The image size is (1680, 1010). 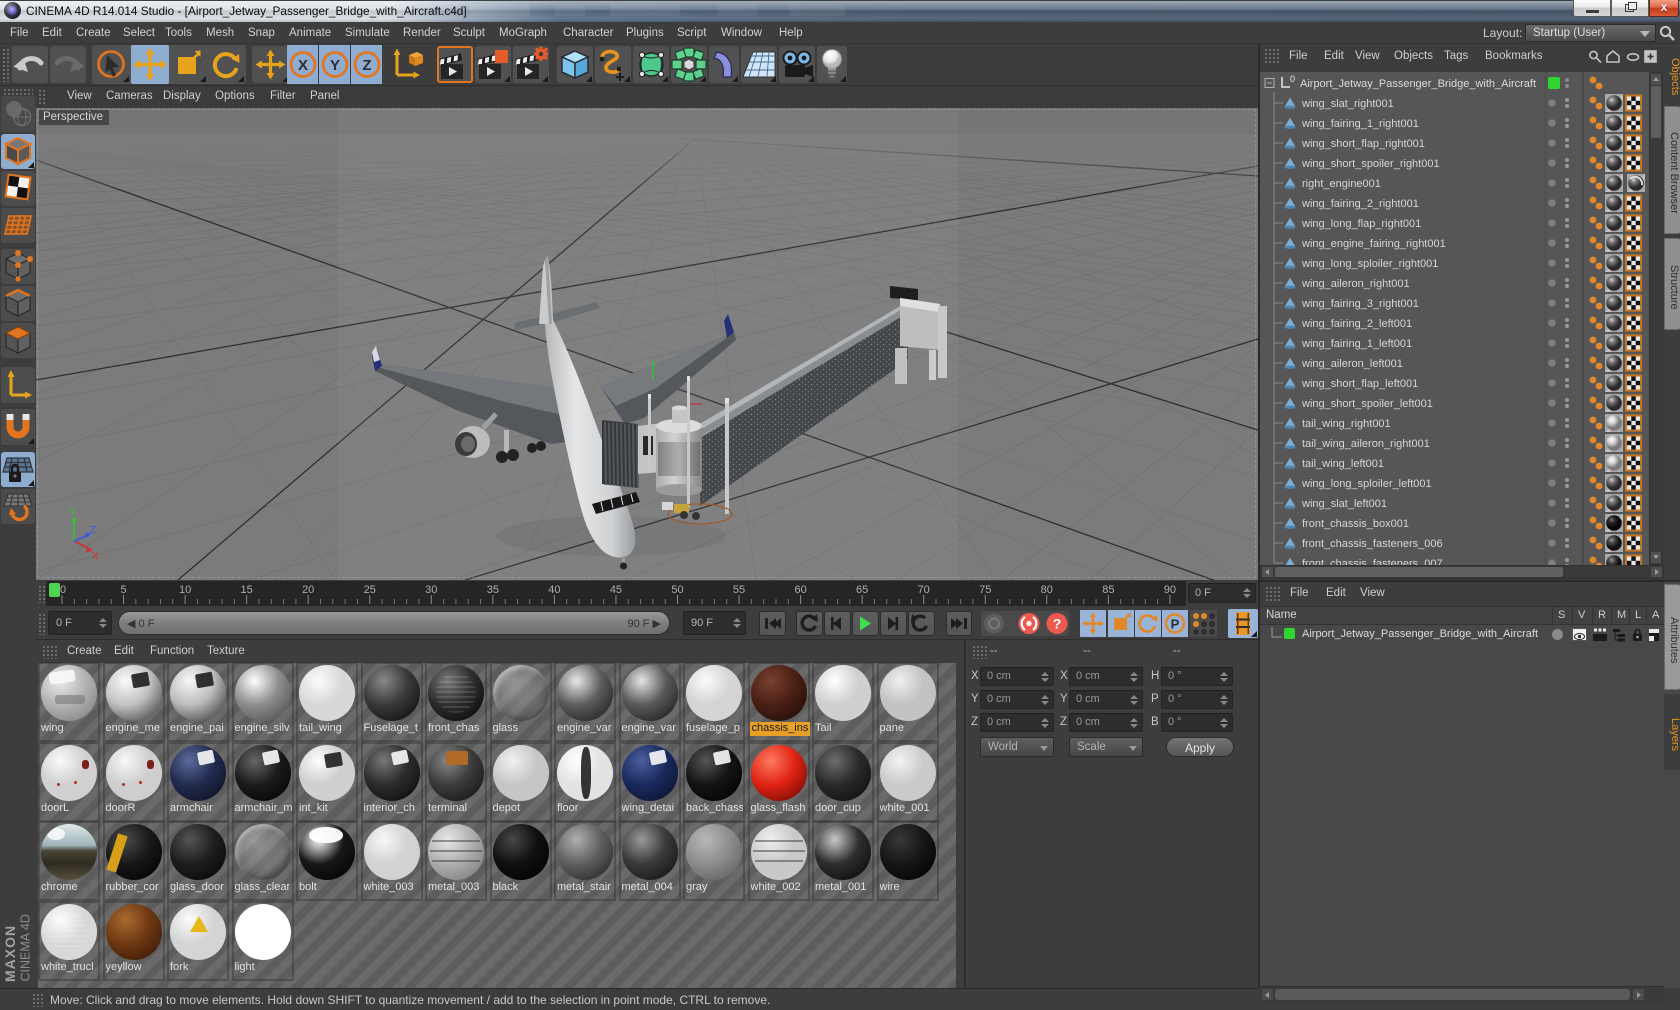 I want to click on svg-text: tail_wing_right001, so click(x=1346, y=424).